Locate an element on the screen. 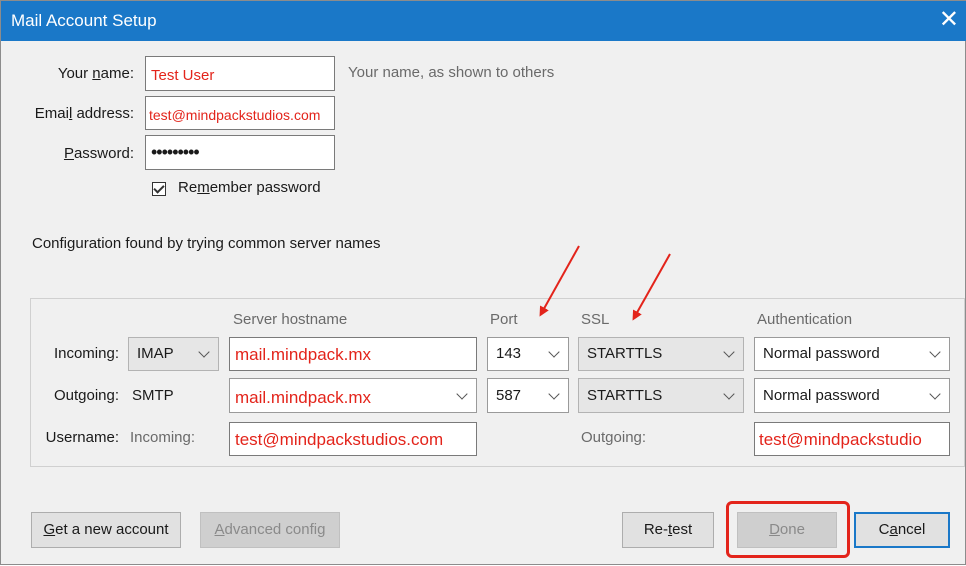 The width and height of the screenshot is (966, 566). col-header-auth: Authentication is located at coordinates (805, 319).